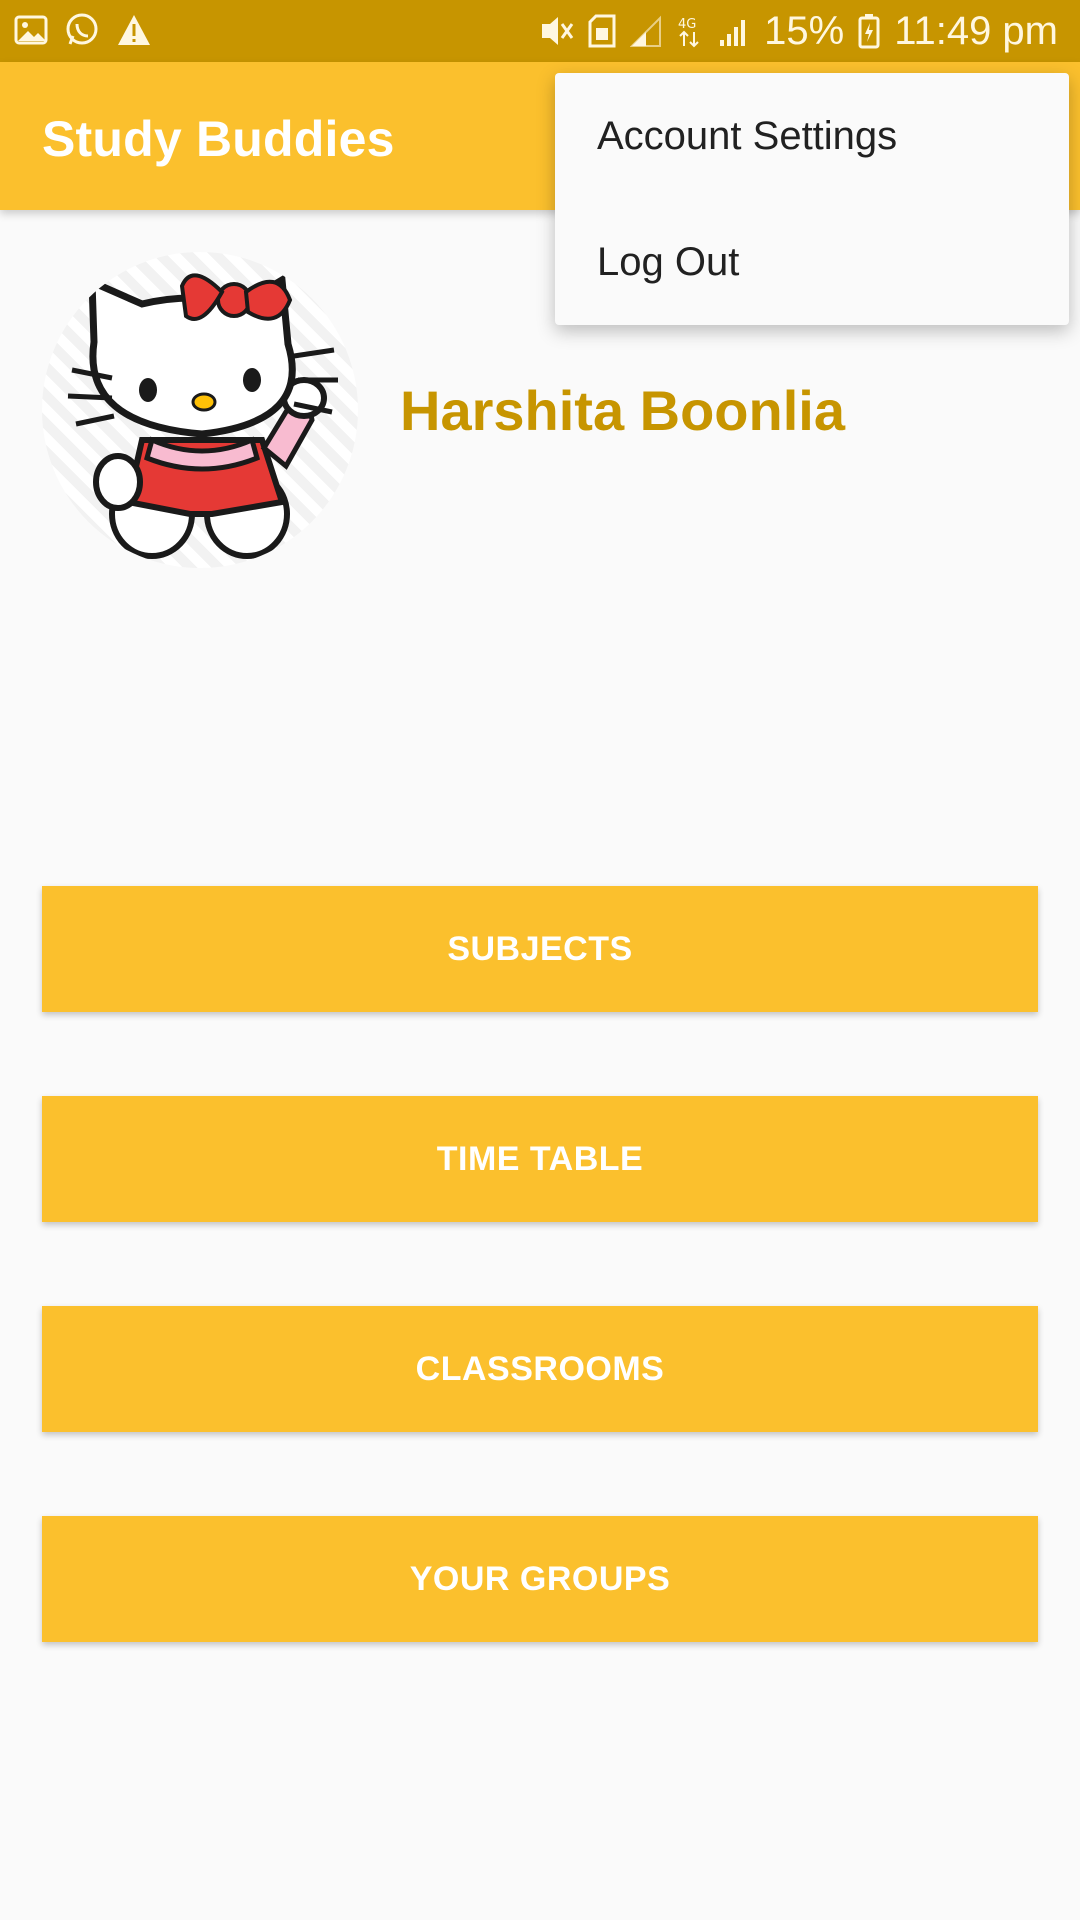 The height and width of the screenshot is (1920, 1080). Describe the element at coordinates (218, 139) in the screenshot. I see `app-title: Study Buddies` at that location.